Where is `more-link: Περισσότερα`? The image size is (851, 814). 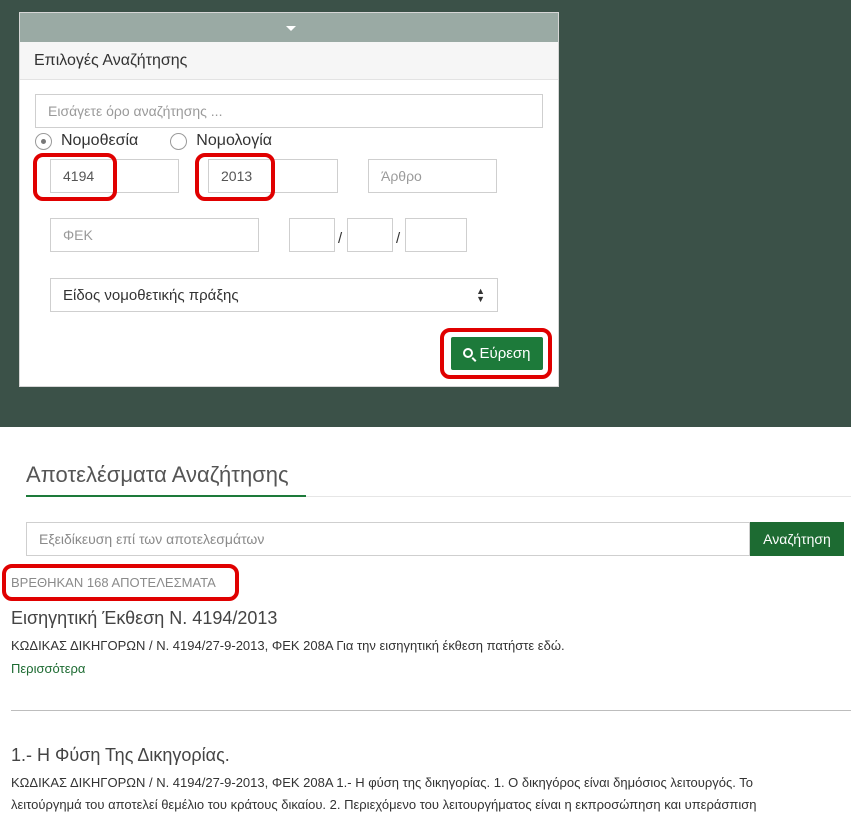
more-link: Περισσότερα is located at coordinates (48, 668).